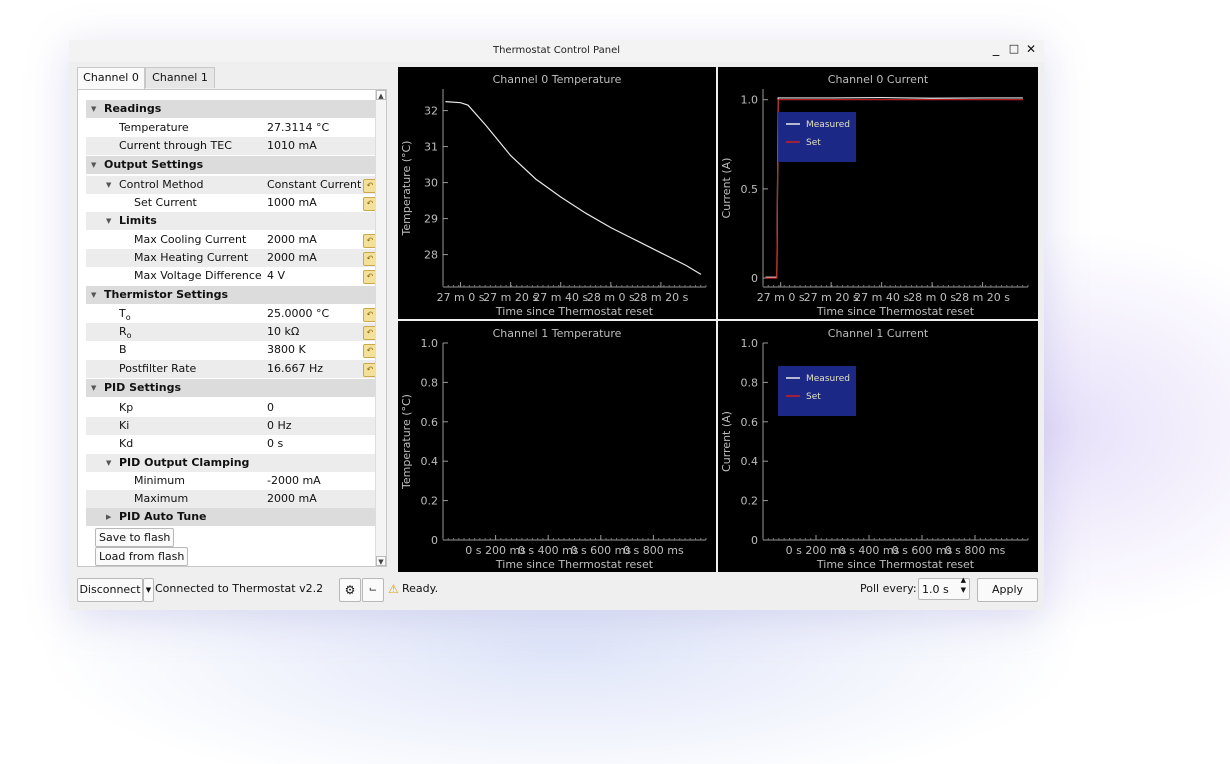 Image resolution: width=1230 pixels, height=764 pixels. Describe the element at coordinates (996, 49) in the screenshot. I see `minimize-button: _` at that location.